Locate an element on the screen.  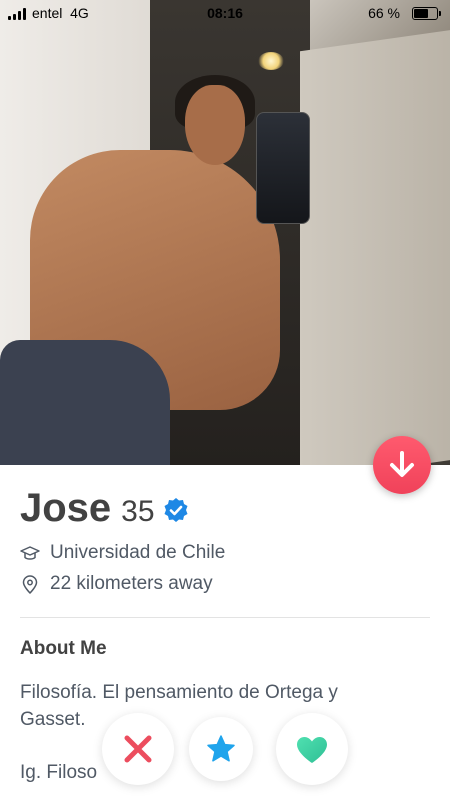
battery-fill is located at coordinates (421, 13).